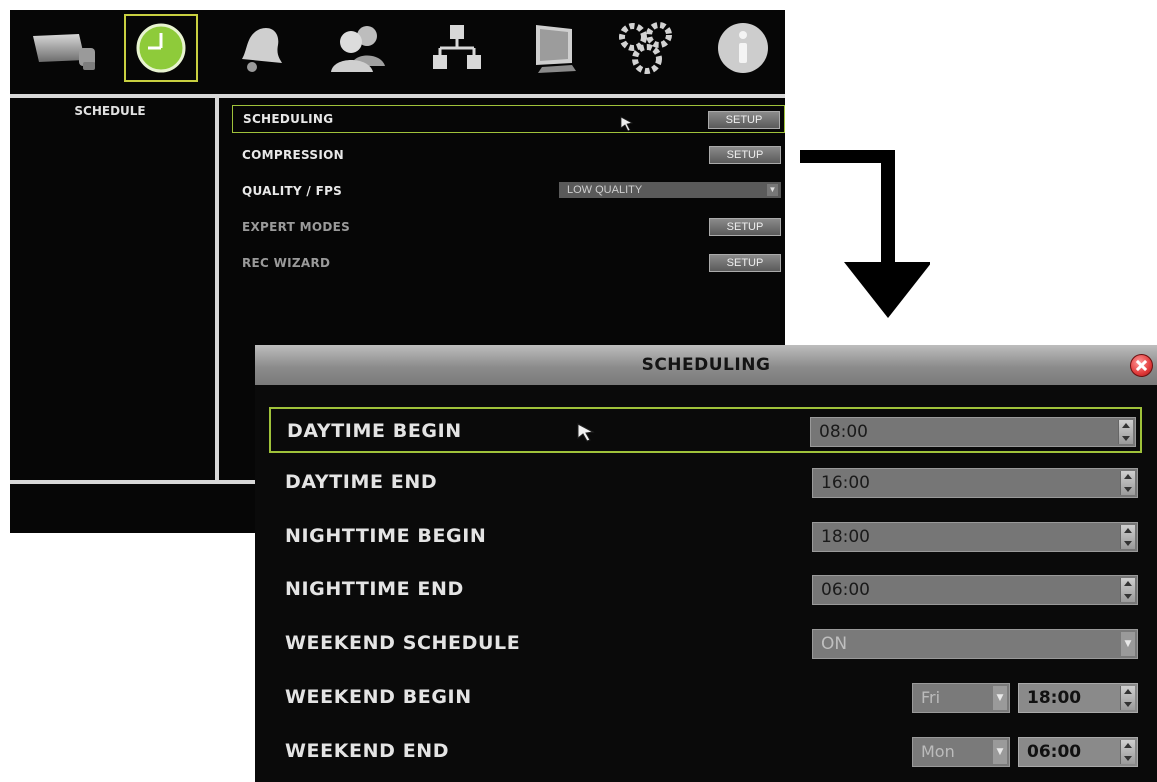 The image size is (1157, 782). I want to click on camera-icon, so click(65, 48).